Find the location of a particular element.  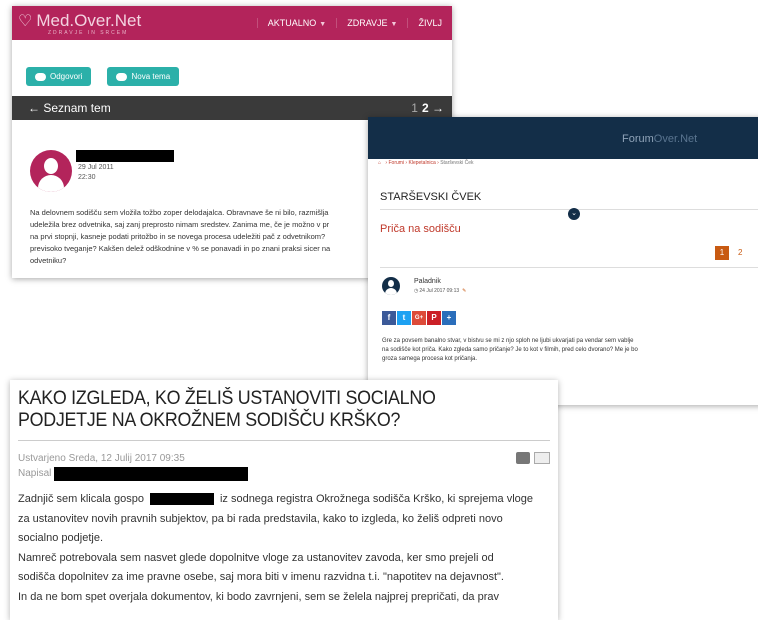

new-topic-button: Nova tema is located at coordinates (143, 76).